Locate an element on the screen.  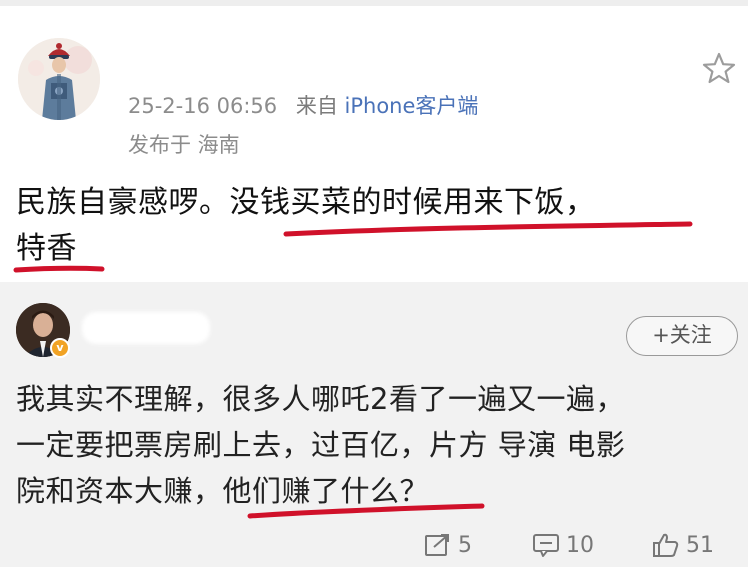
share-icon is located at coordinates (437, 545).